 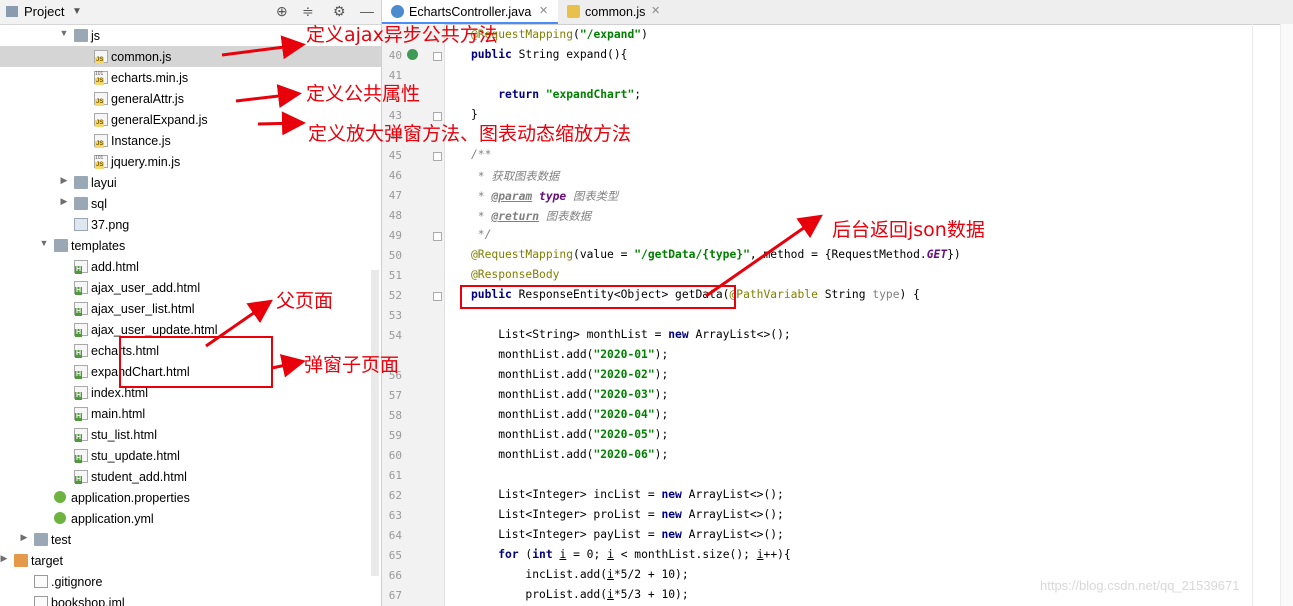 I want to click on tree-item: ▼ templates, so click(x=190, y=245).